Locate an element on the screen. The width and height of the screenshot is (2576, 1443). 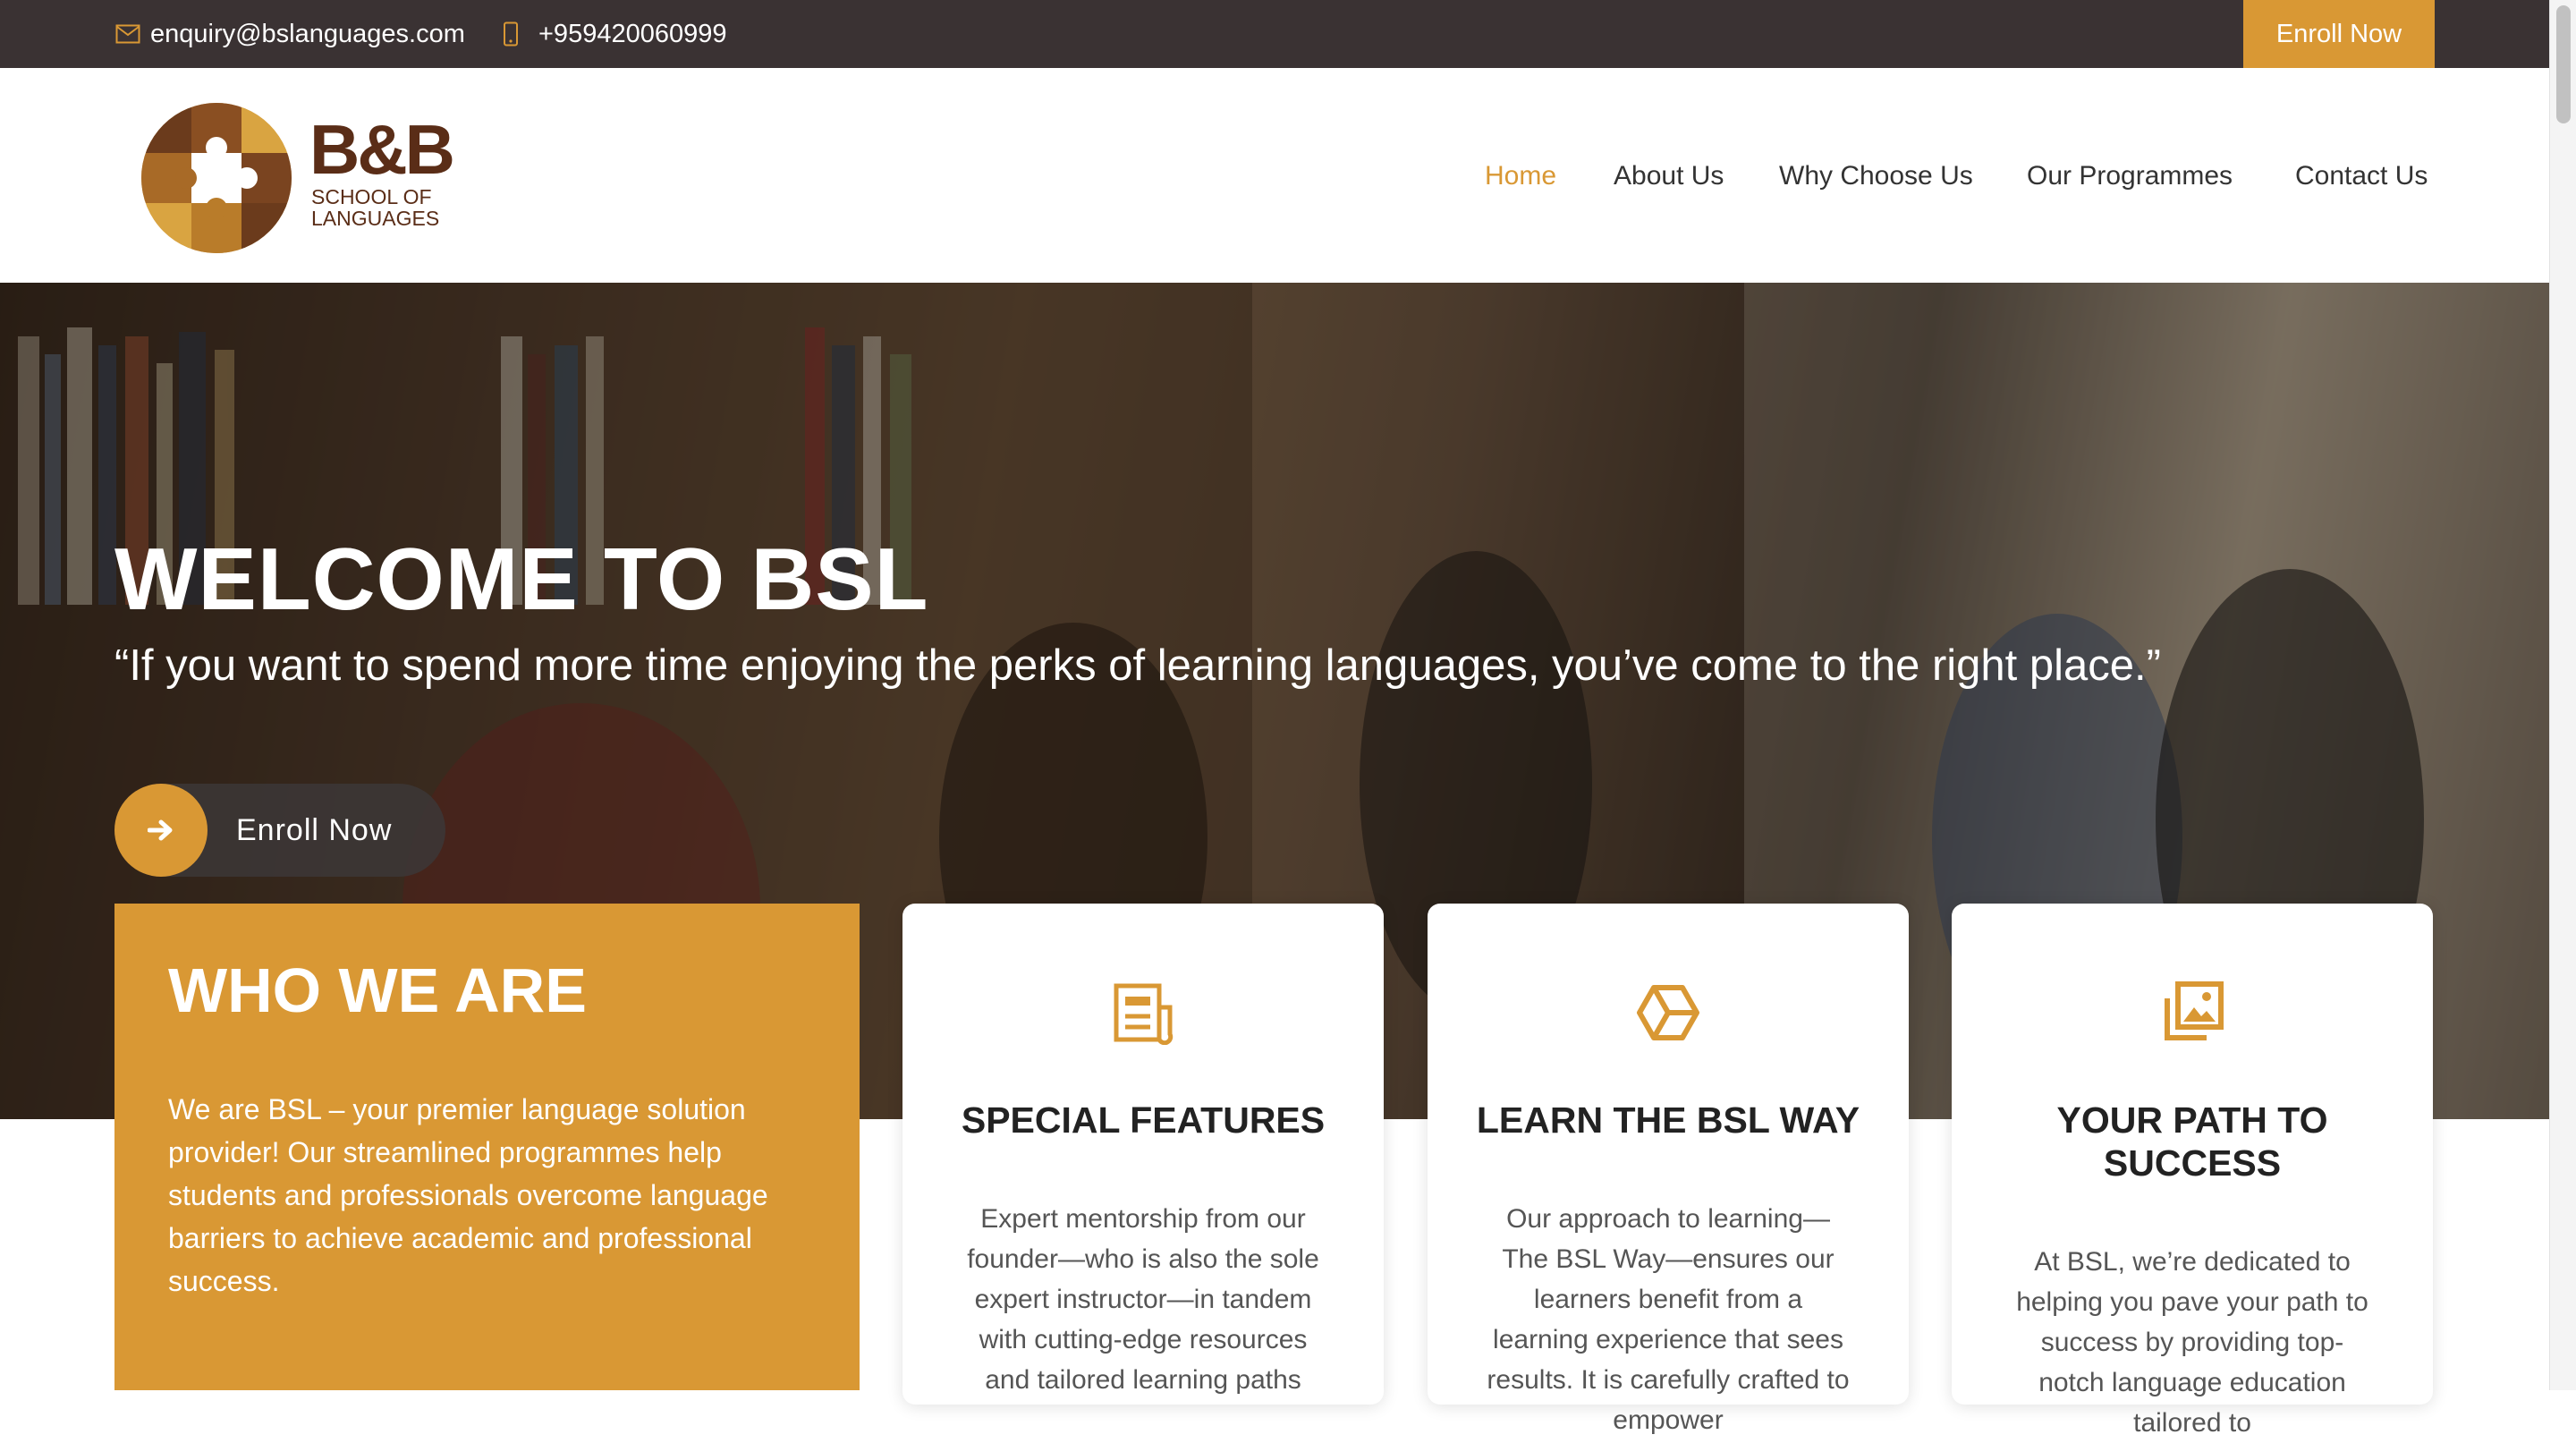
nav-about-us: About Us is located at coordinates (1669, 176).